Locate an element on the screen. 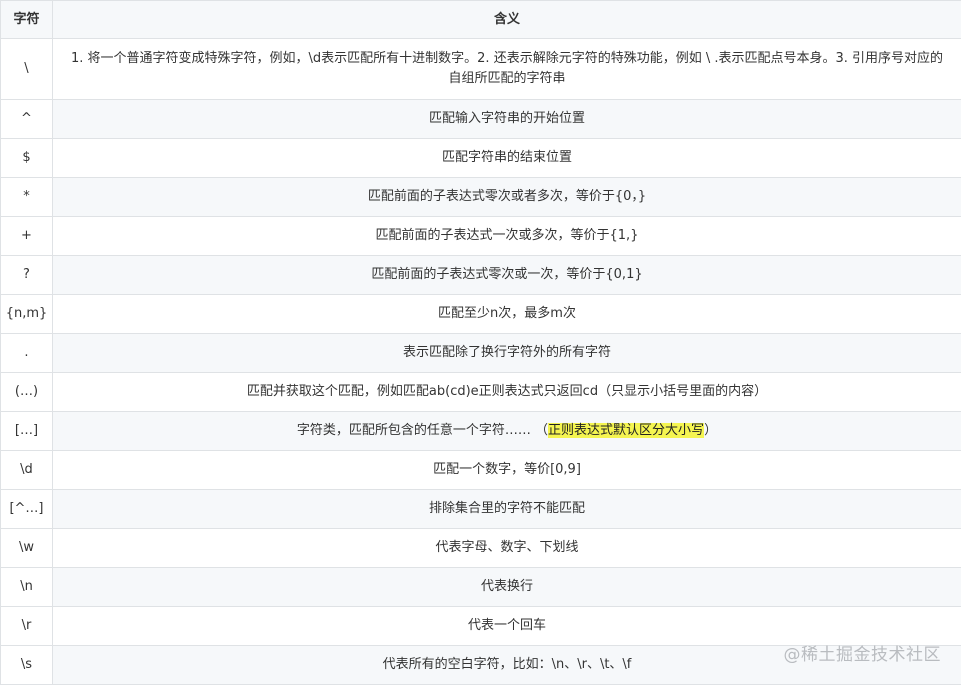 This screenshot has height=685, width=961. table-row: […] 字符类，匹配所包含的任意一个字符…… （正则表达式默认区分大小写） is located at coordinates (480, 431).